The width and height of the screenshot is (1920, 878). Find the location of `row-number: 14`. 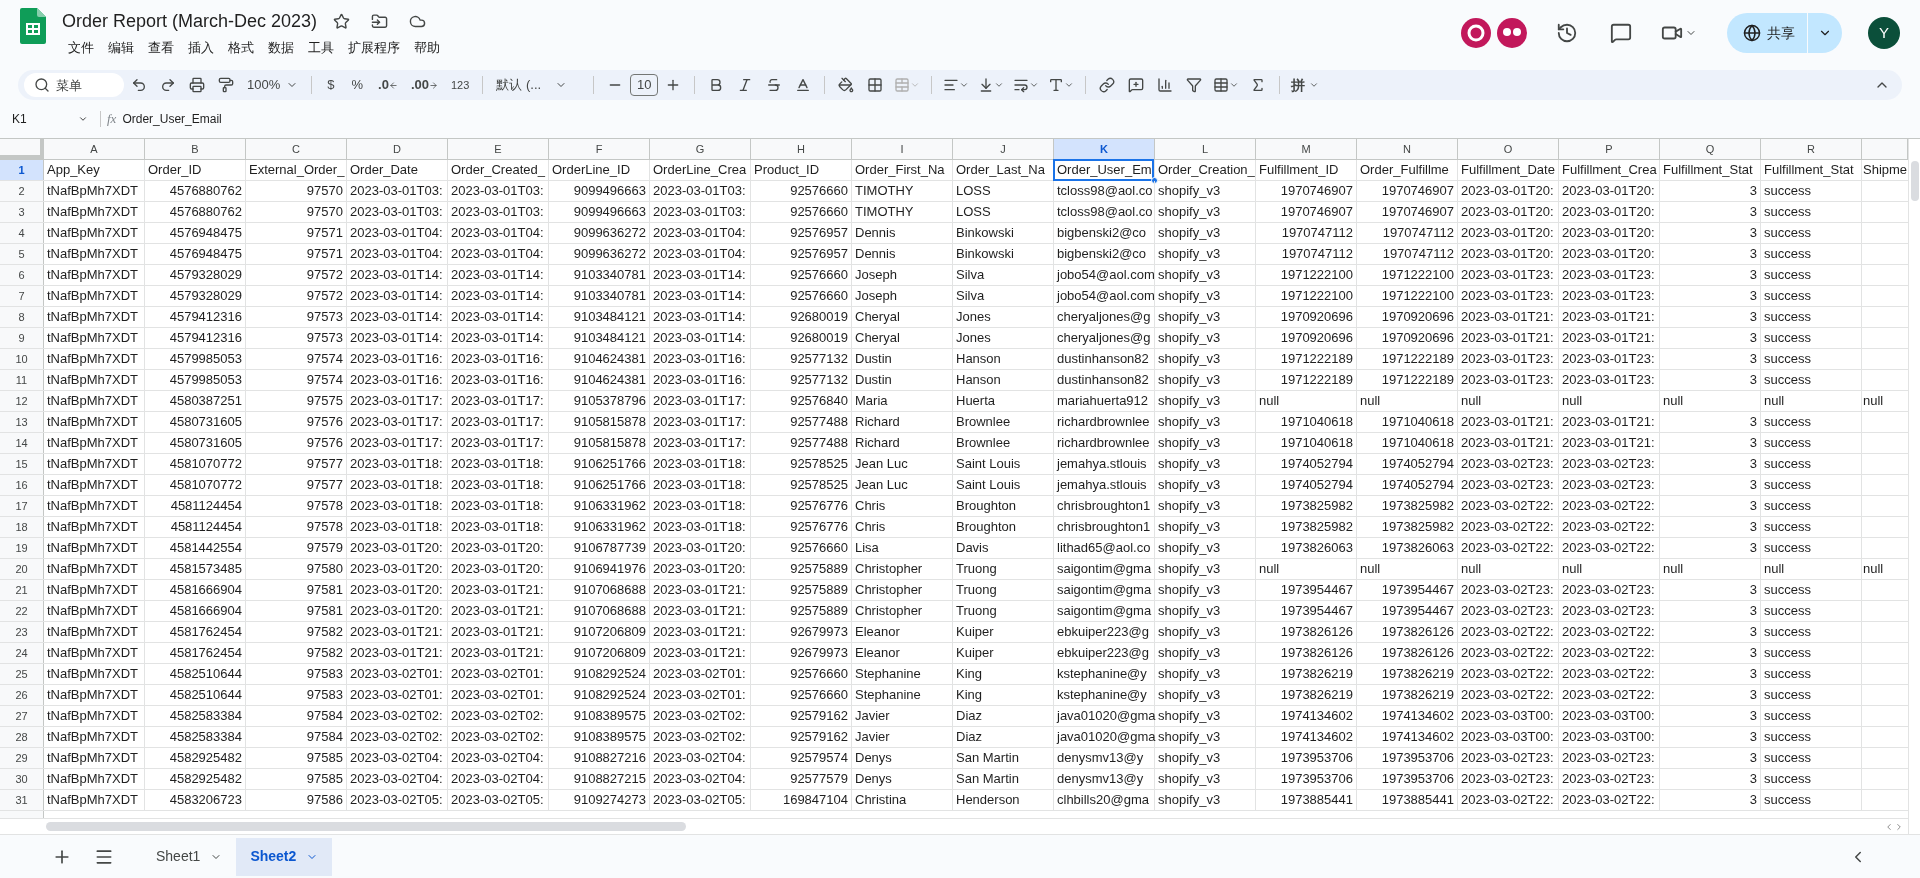

row-number: 14 is located at coordinates (22, 443).